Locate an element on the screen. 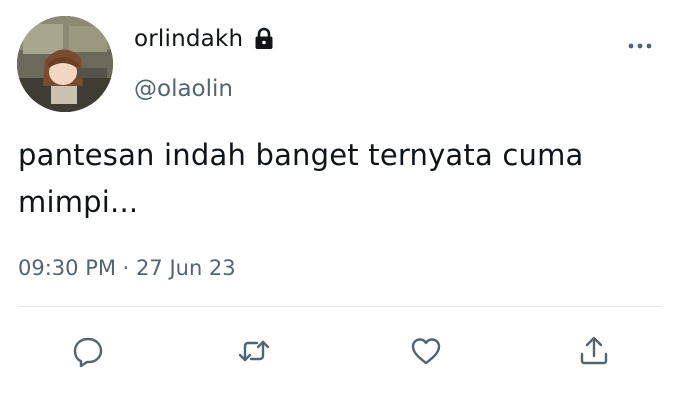  action-bar is located at coordinates (340, 352).